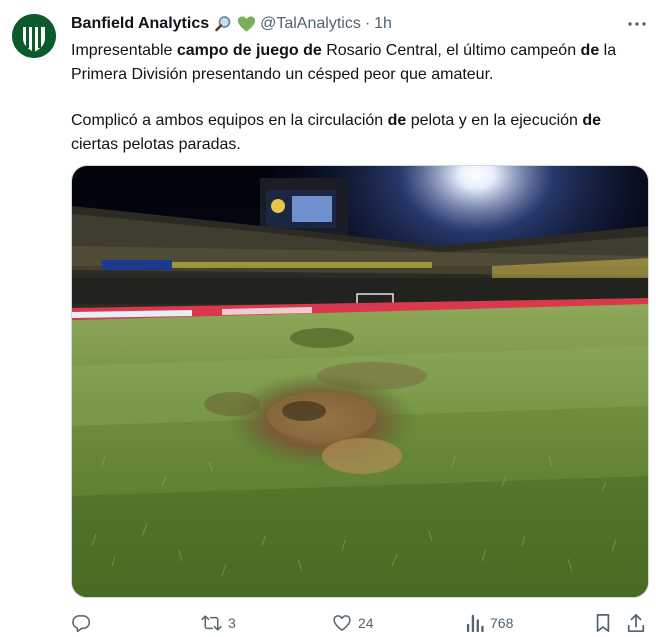 The image size is (656, 637). What do you see at coordinates (342, 623) in the screenshot?
I see `heart-icon` at bounding box center [342, 623].